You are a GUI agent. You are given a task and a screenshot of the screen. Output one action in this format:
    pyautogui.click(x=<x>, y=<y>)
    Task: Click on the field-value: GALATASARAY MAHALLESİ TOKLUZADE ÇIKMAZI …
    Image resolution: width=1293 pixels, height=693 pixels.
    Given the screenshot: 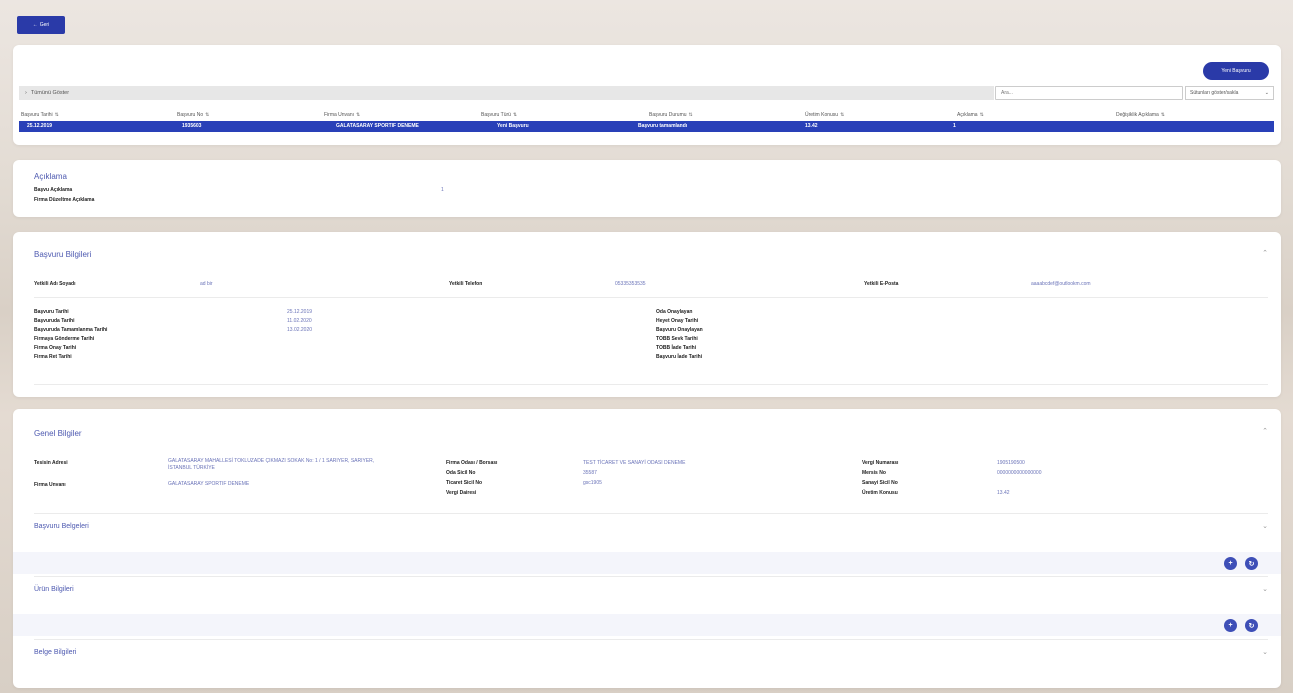 What is the action you would take?
    pyautogui.click(x=271, y=464)
    